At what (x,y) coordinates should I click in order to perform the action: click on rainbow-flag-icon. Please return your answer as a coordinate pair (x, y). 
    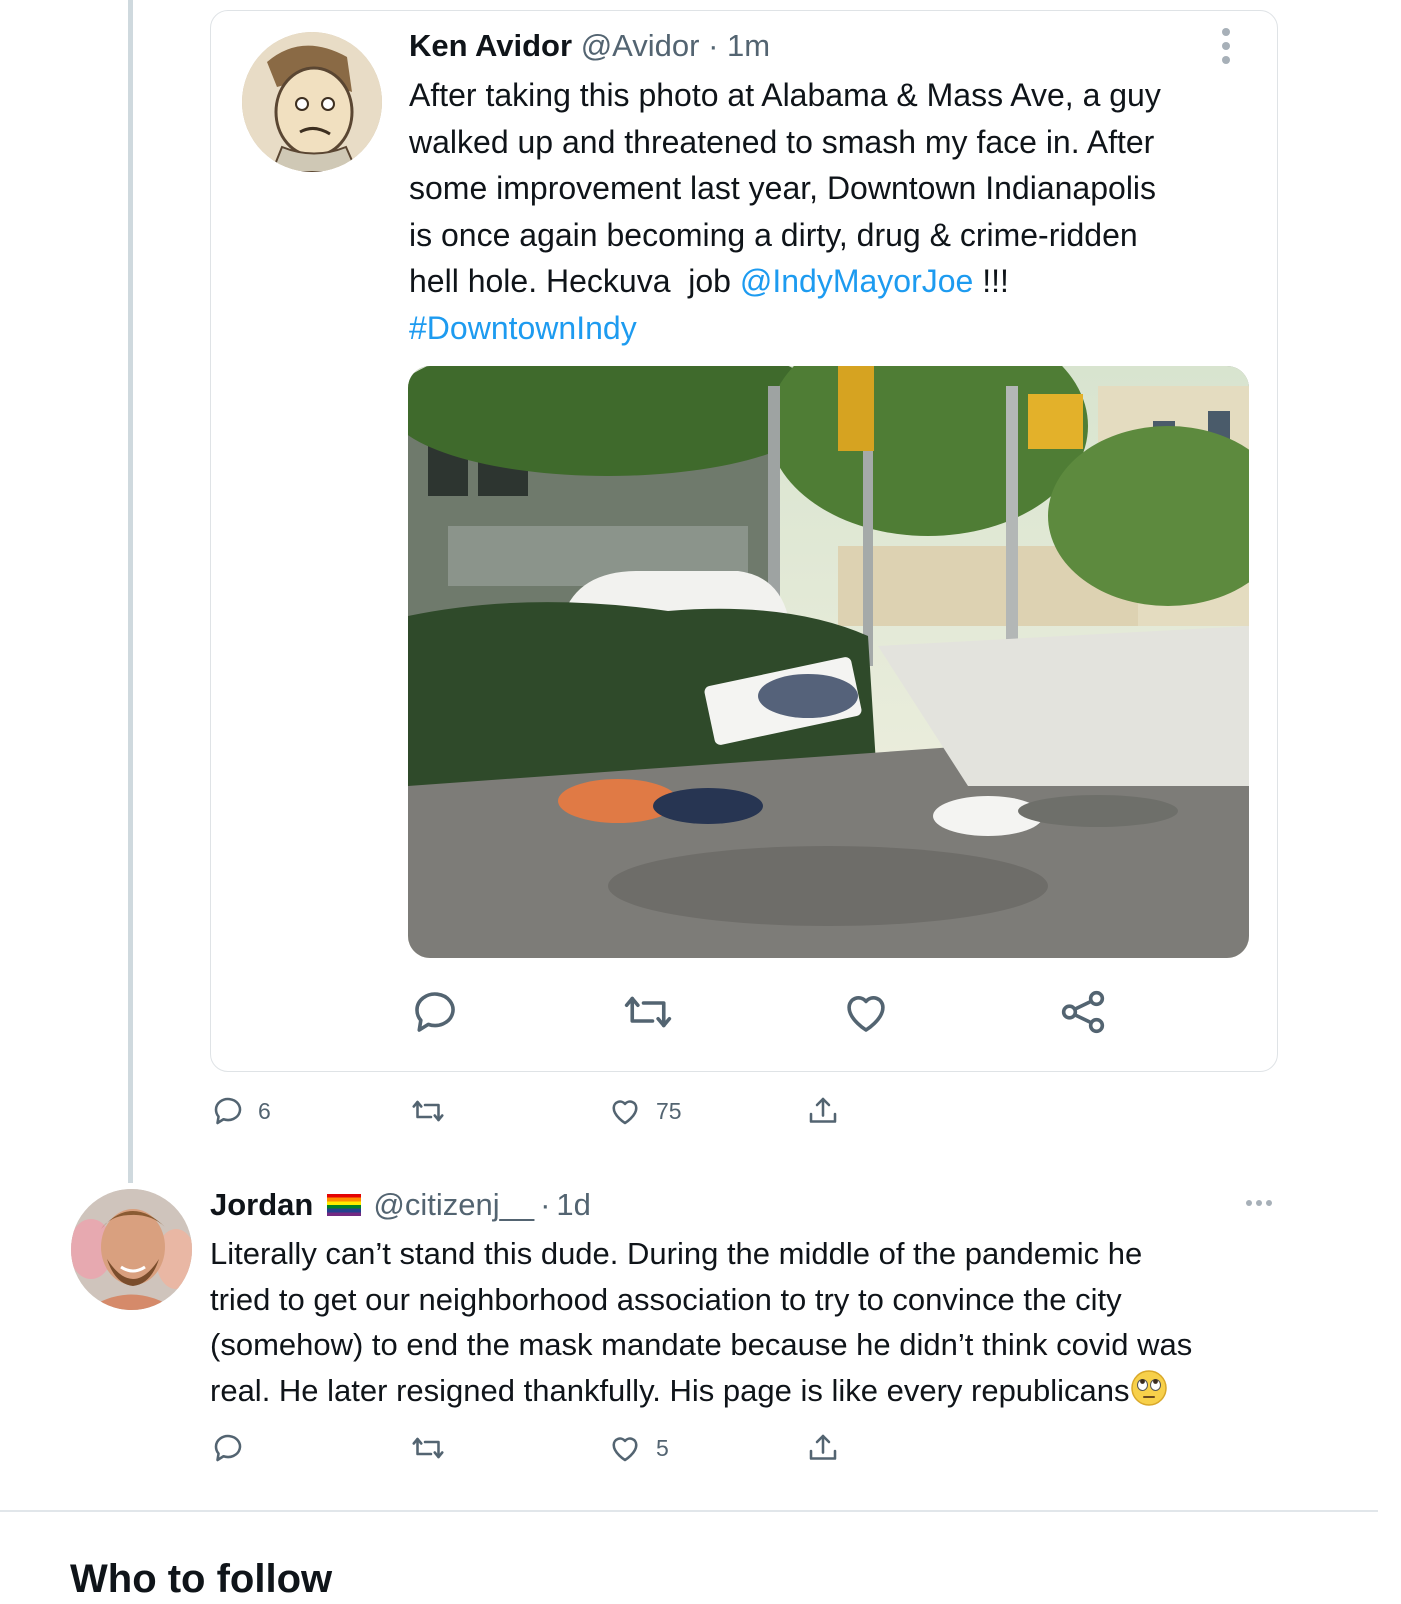
    Looking at the image, I should click on (344, 1205).